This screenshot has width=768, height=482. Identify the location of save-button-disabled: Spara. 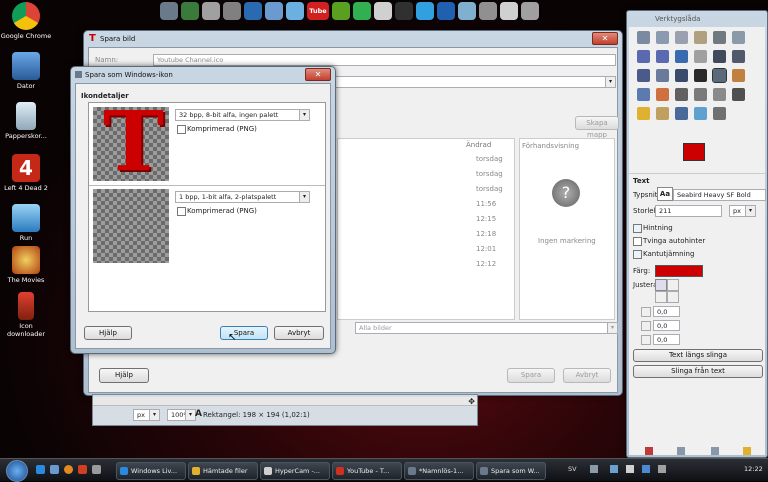
(531, 375).